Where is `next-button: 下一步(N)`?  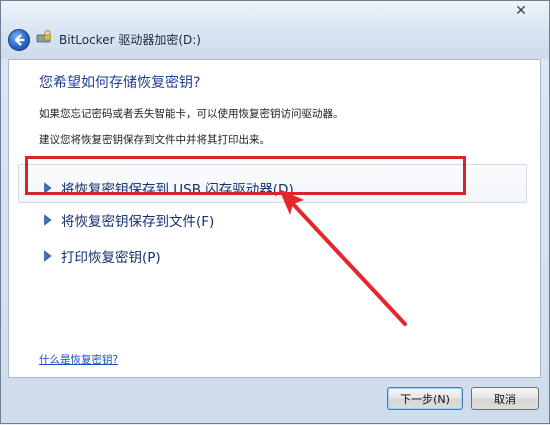
next-button: 下一步(N) is located at coordinates (425, 398).